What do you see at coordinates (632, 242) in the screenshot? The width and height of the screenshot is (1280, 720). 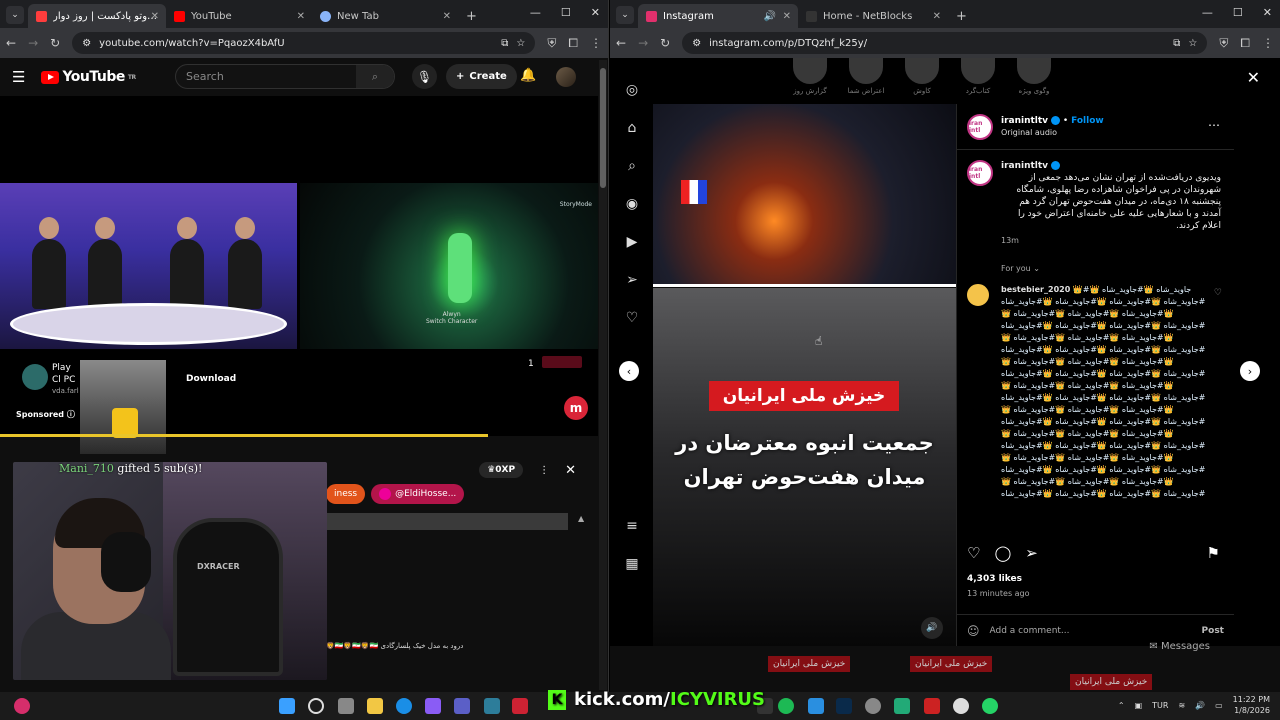 I see `reels-icon: ▶` at bounding box center [632, 242].